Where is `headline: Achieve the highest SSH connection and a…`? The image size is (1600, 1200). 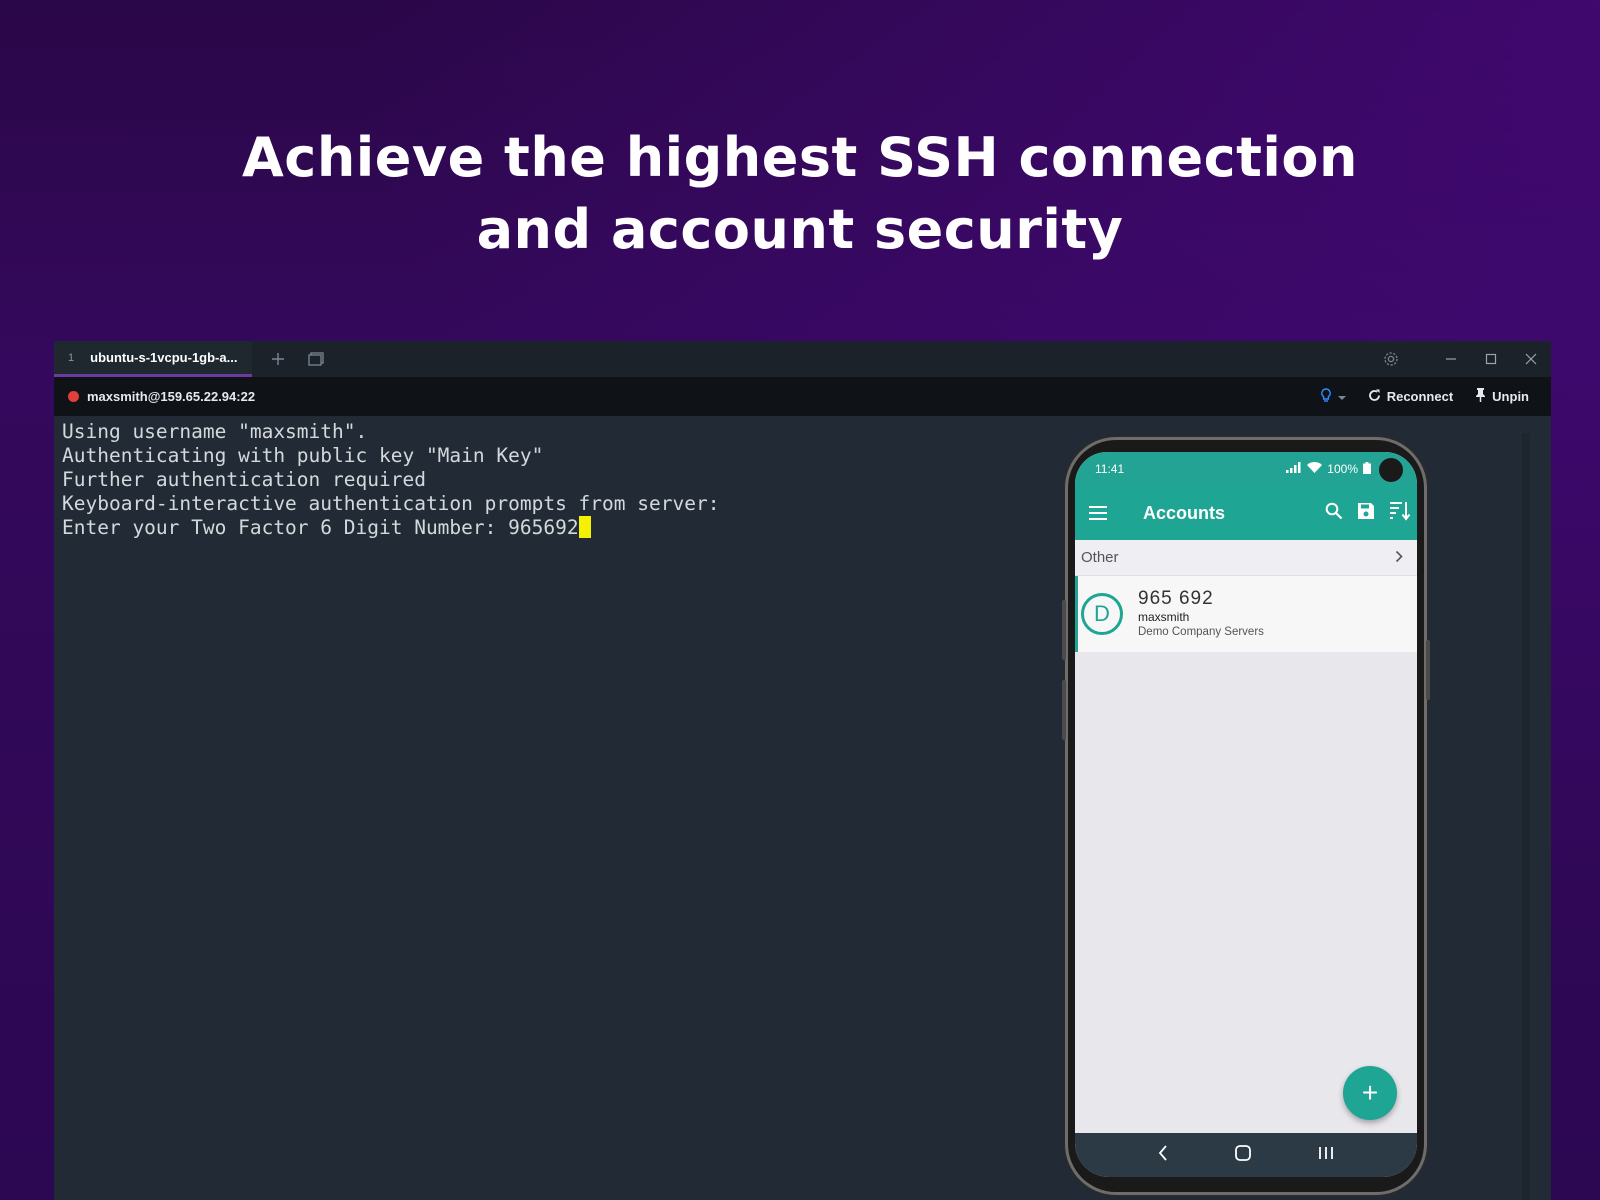 headline: Achieve the highest SSH connection and a… is located at coordinates (800, 194).